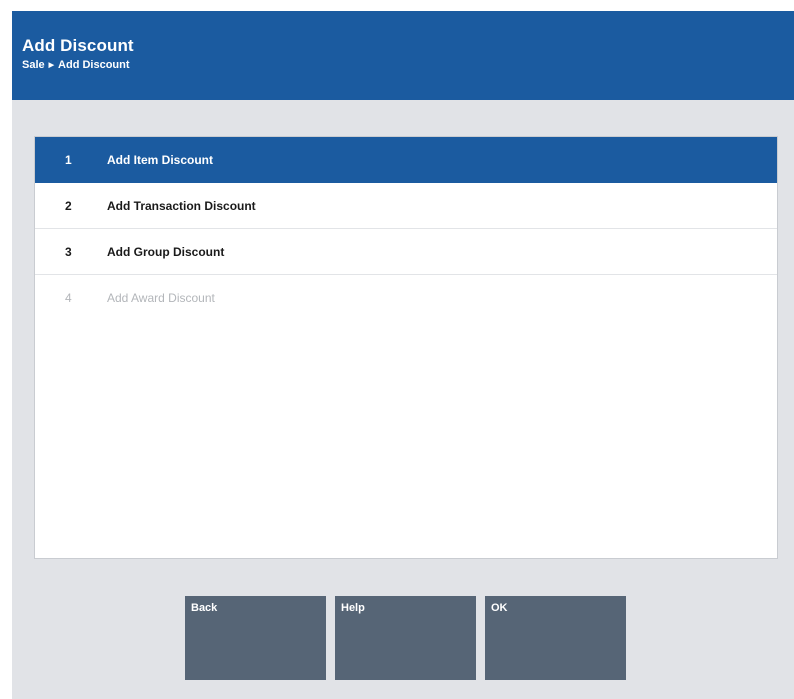  What do you see at coordinates (68, 252) in the screenshot?
I see `item-number: 3` at bounding box center [68, 252].